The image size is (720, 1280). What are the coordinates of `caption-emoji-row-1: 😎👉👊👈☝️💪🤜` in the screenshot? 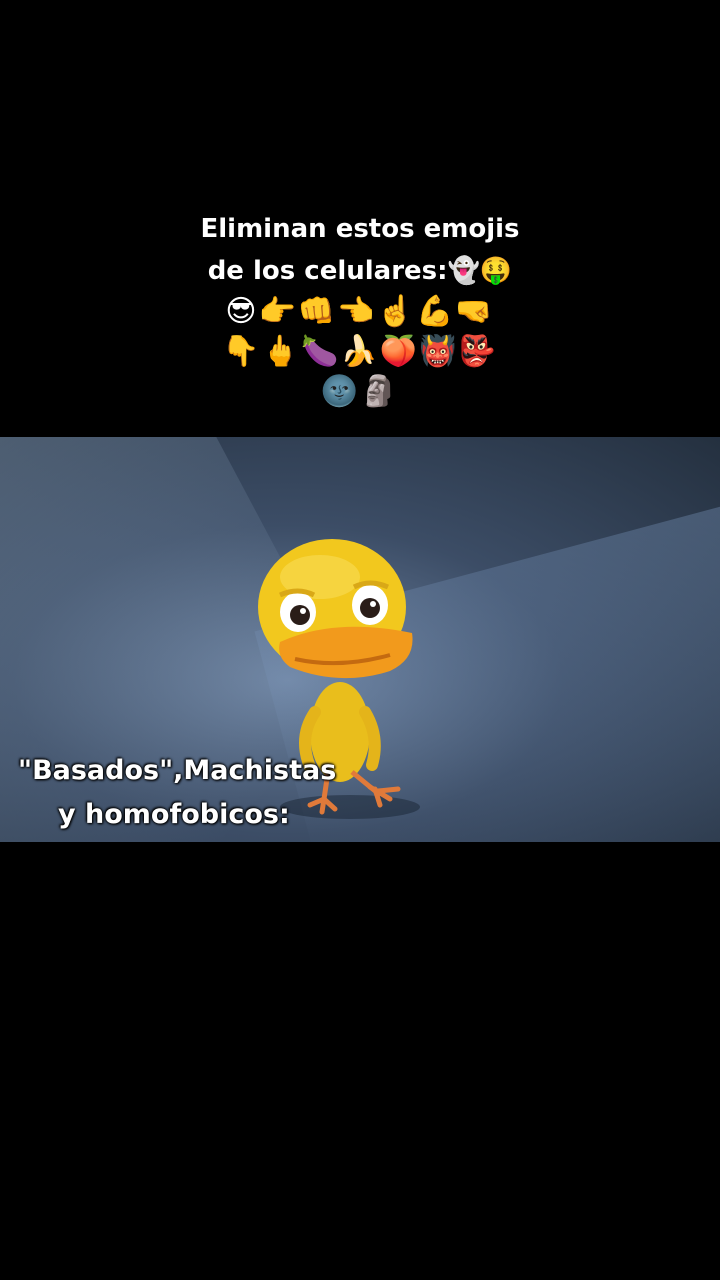 It's located at (360, 311).